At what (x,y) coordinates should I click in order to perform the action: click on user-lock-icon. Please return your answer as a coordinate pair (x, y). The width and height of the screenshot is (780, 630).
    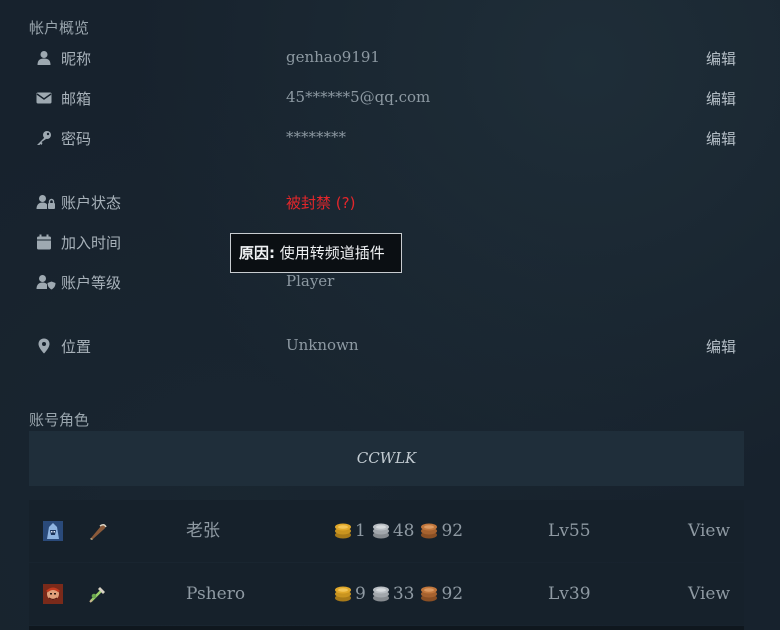
    Looking at the image, I should click on (45, 203).